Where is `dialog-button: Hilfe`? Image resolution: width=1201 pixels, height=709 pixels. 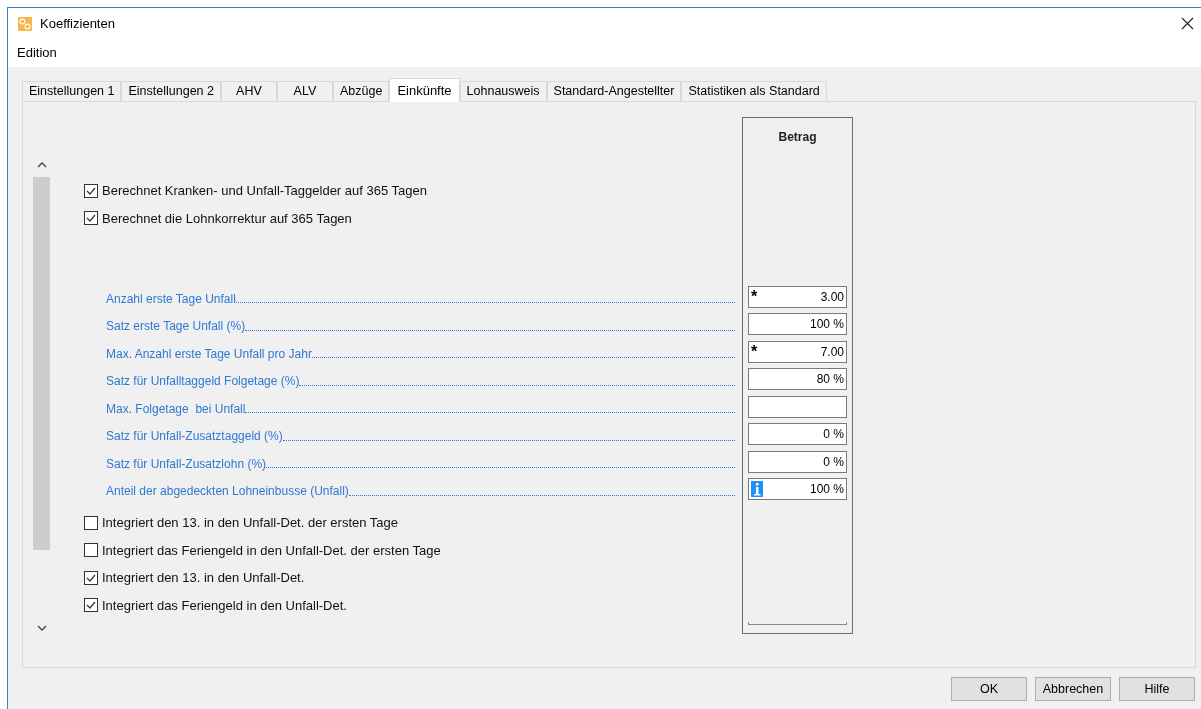
dialog-button: Hilfe is located at coordinates (1157, 689).